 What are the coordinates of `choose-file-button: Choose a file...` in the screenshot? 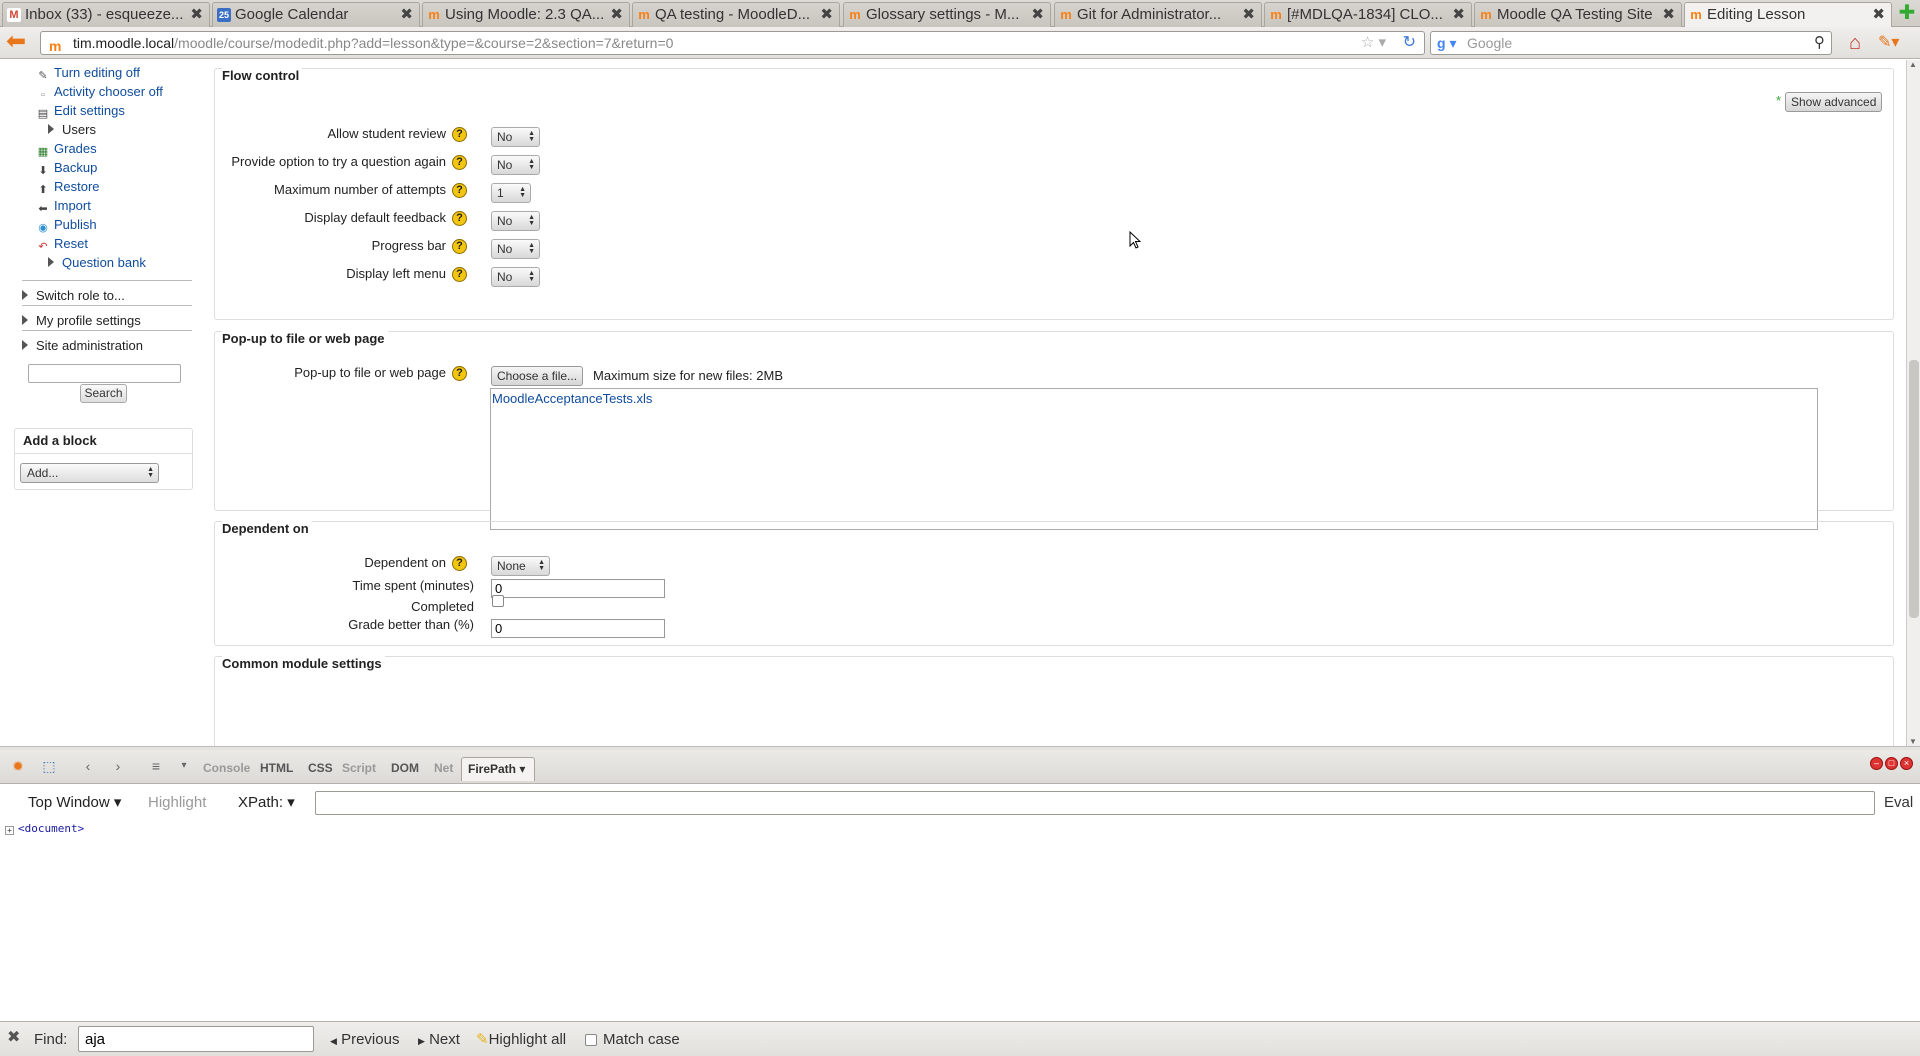 It's located at (537, 376).